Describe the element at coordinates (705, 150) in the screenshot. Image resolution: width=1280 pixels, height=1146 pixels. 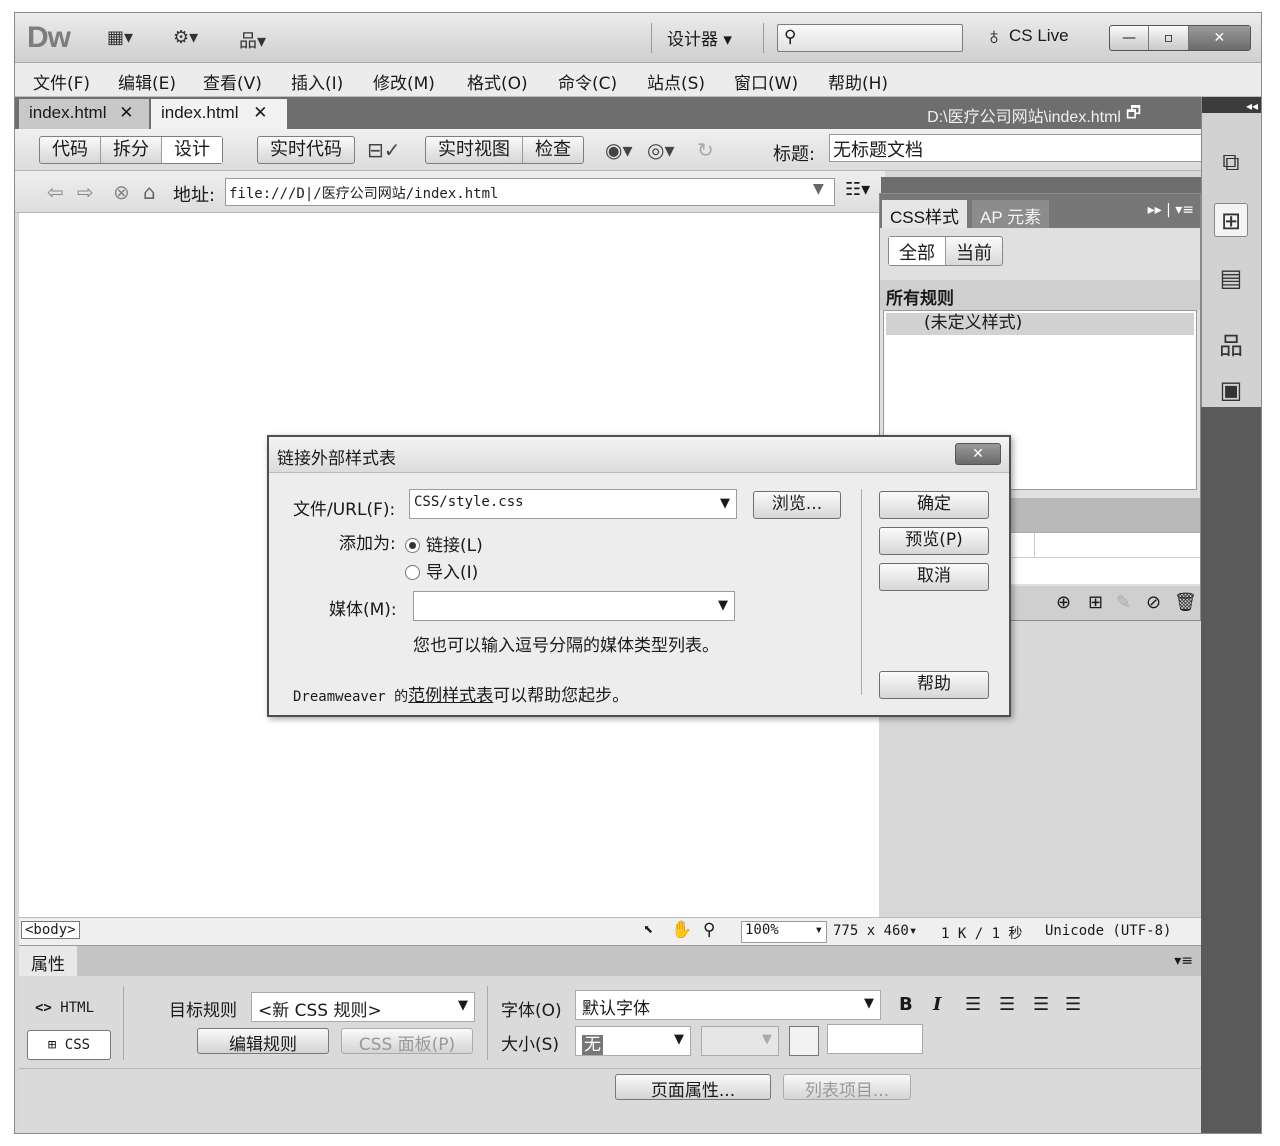
I see `refresh-icon: ↻` at that location.